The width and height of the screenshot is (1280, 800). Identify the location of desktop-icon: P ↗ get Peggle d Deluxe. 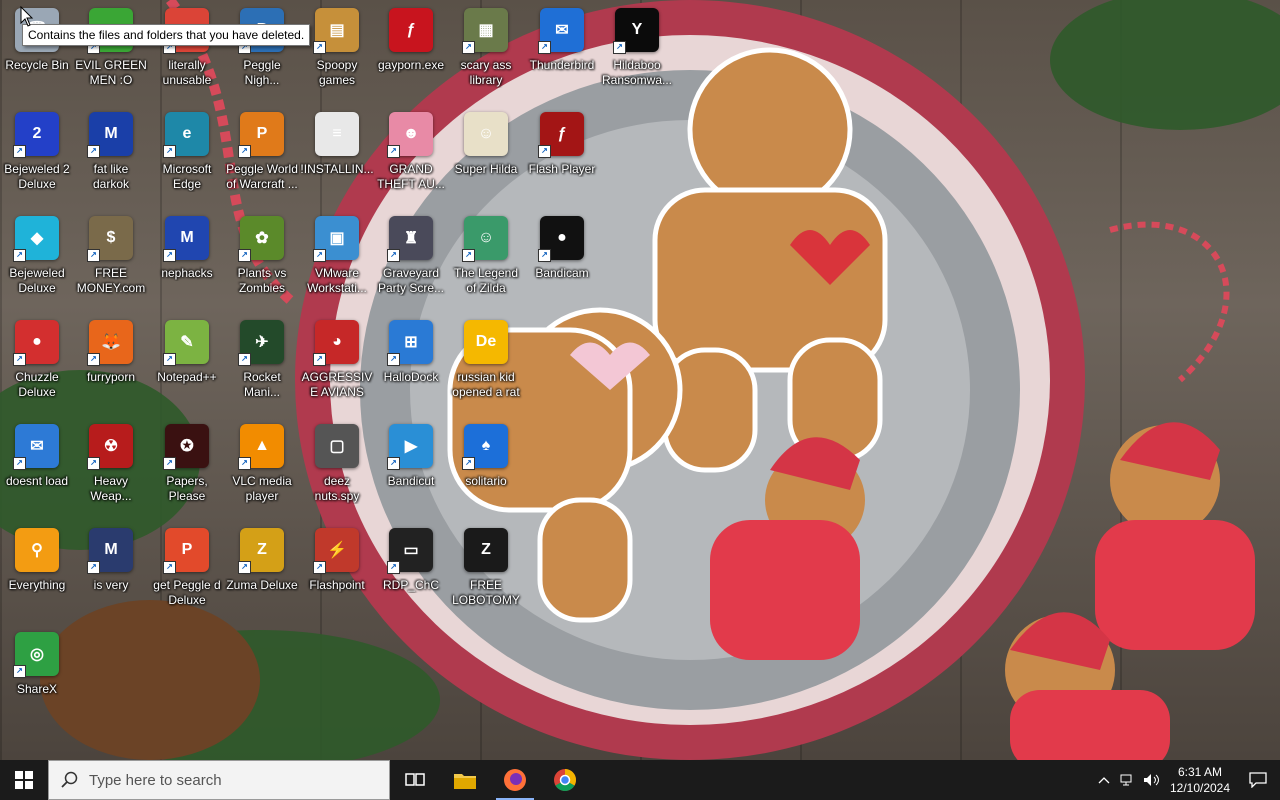
(187, 574).